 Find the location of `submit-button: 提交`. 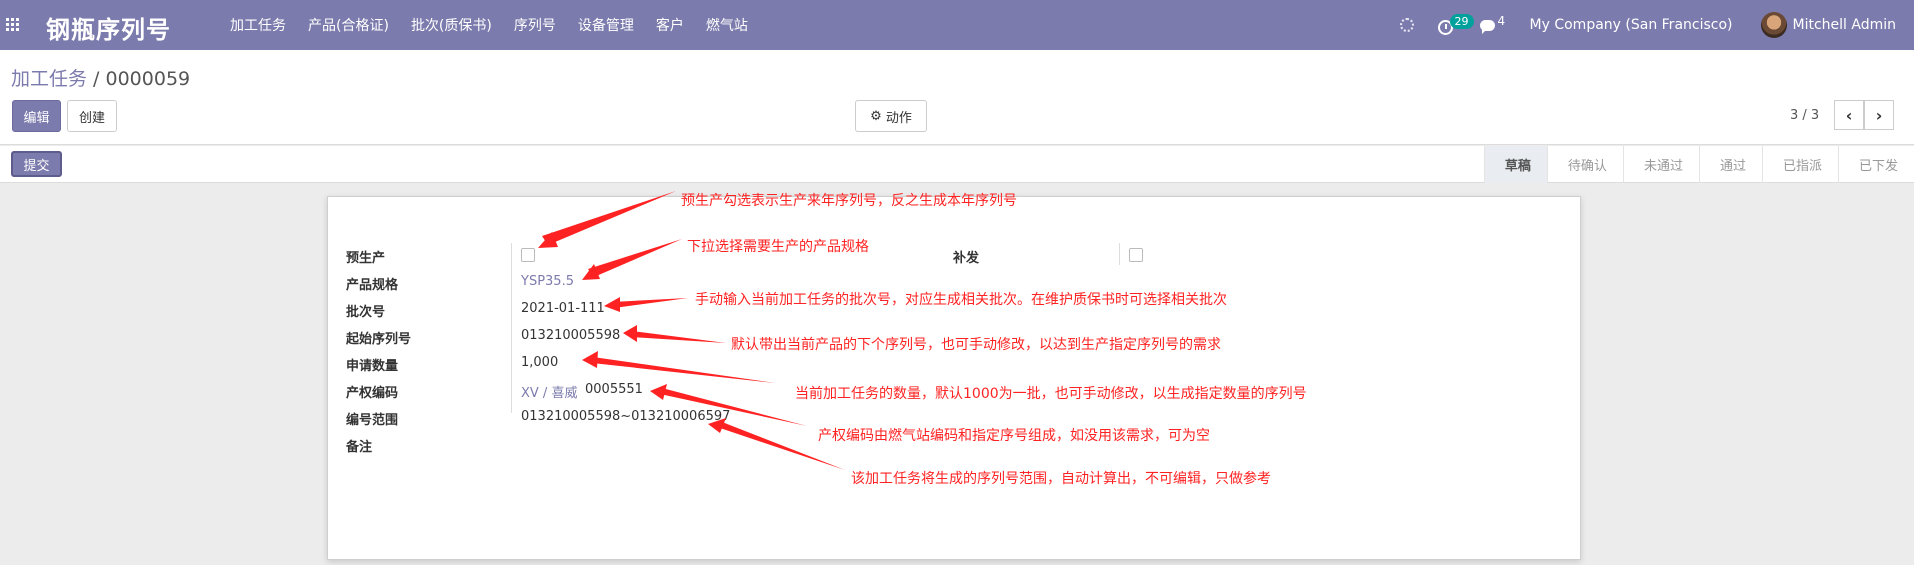

submit-button: 提交 is located at coordinates (36, 164).